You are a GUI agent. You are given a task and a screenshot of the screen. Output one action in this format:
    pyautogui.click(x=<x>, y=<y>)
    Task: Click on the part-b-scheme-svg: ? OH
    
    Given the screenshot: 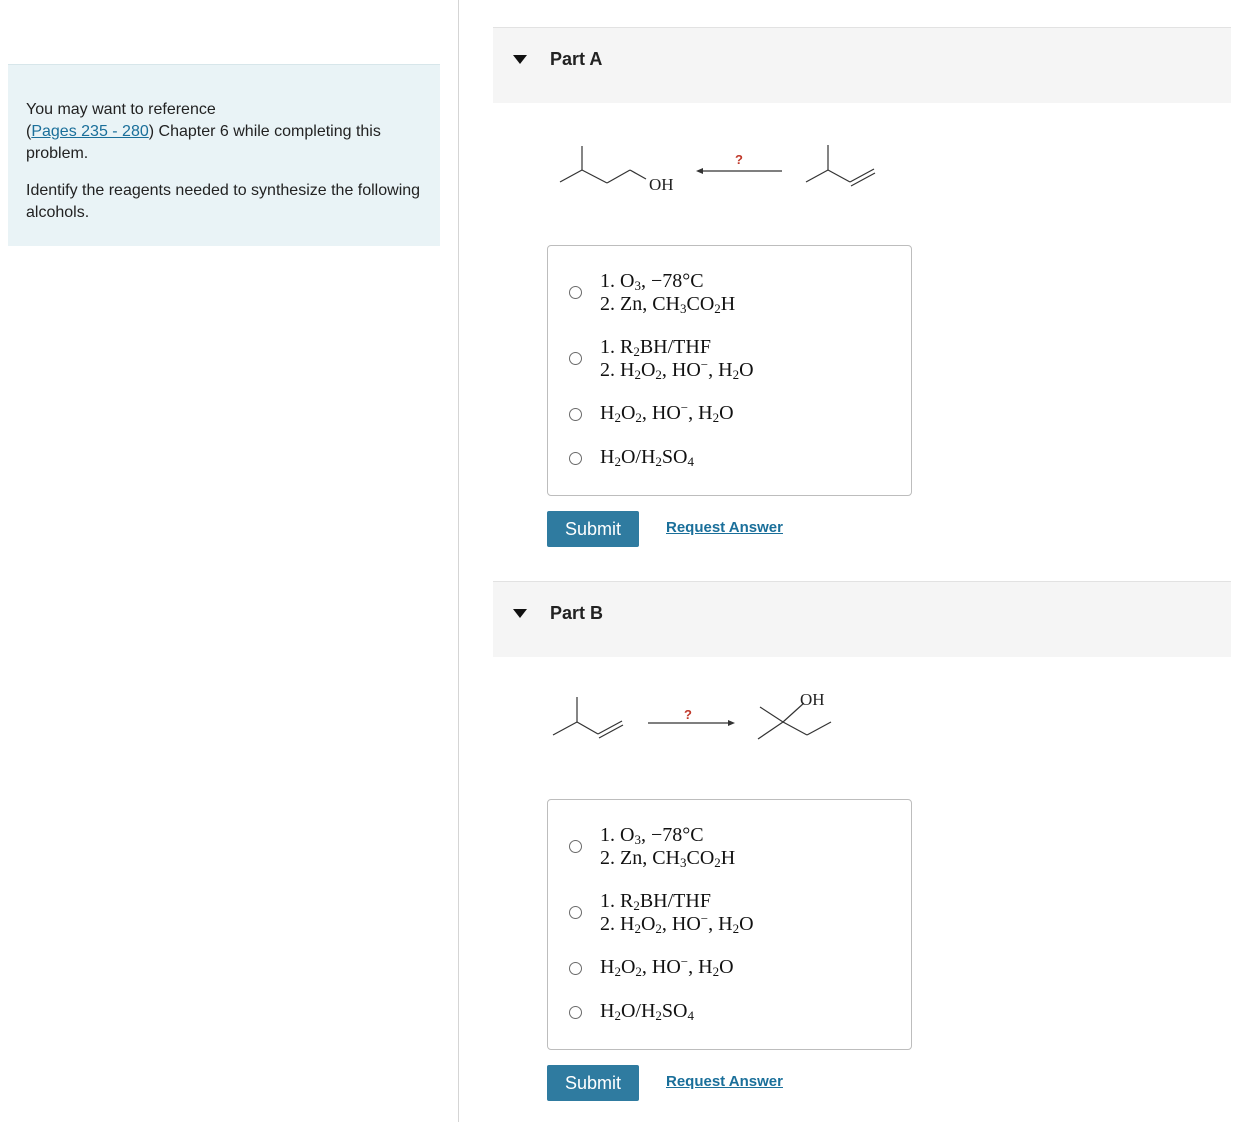 What is the action you would take?
    pyautogui.click(x=692, y=715)
    